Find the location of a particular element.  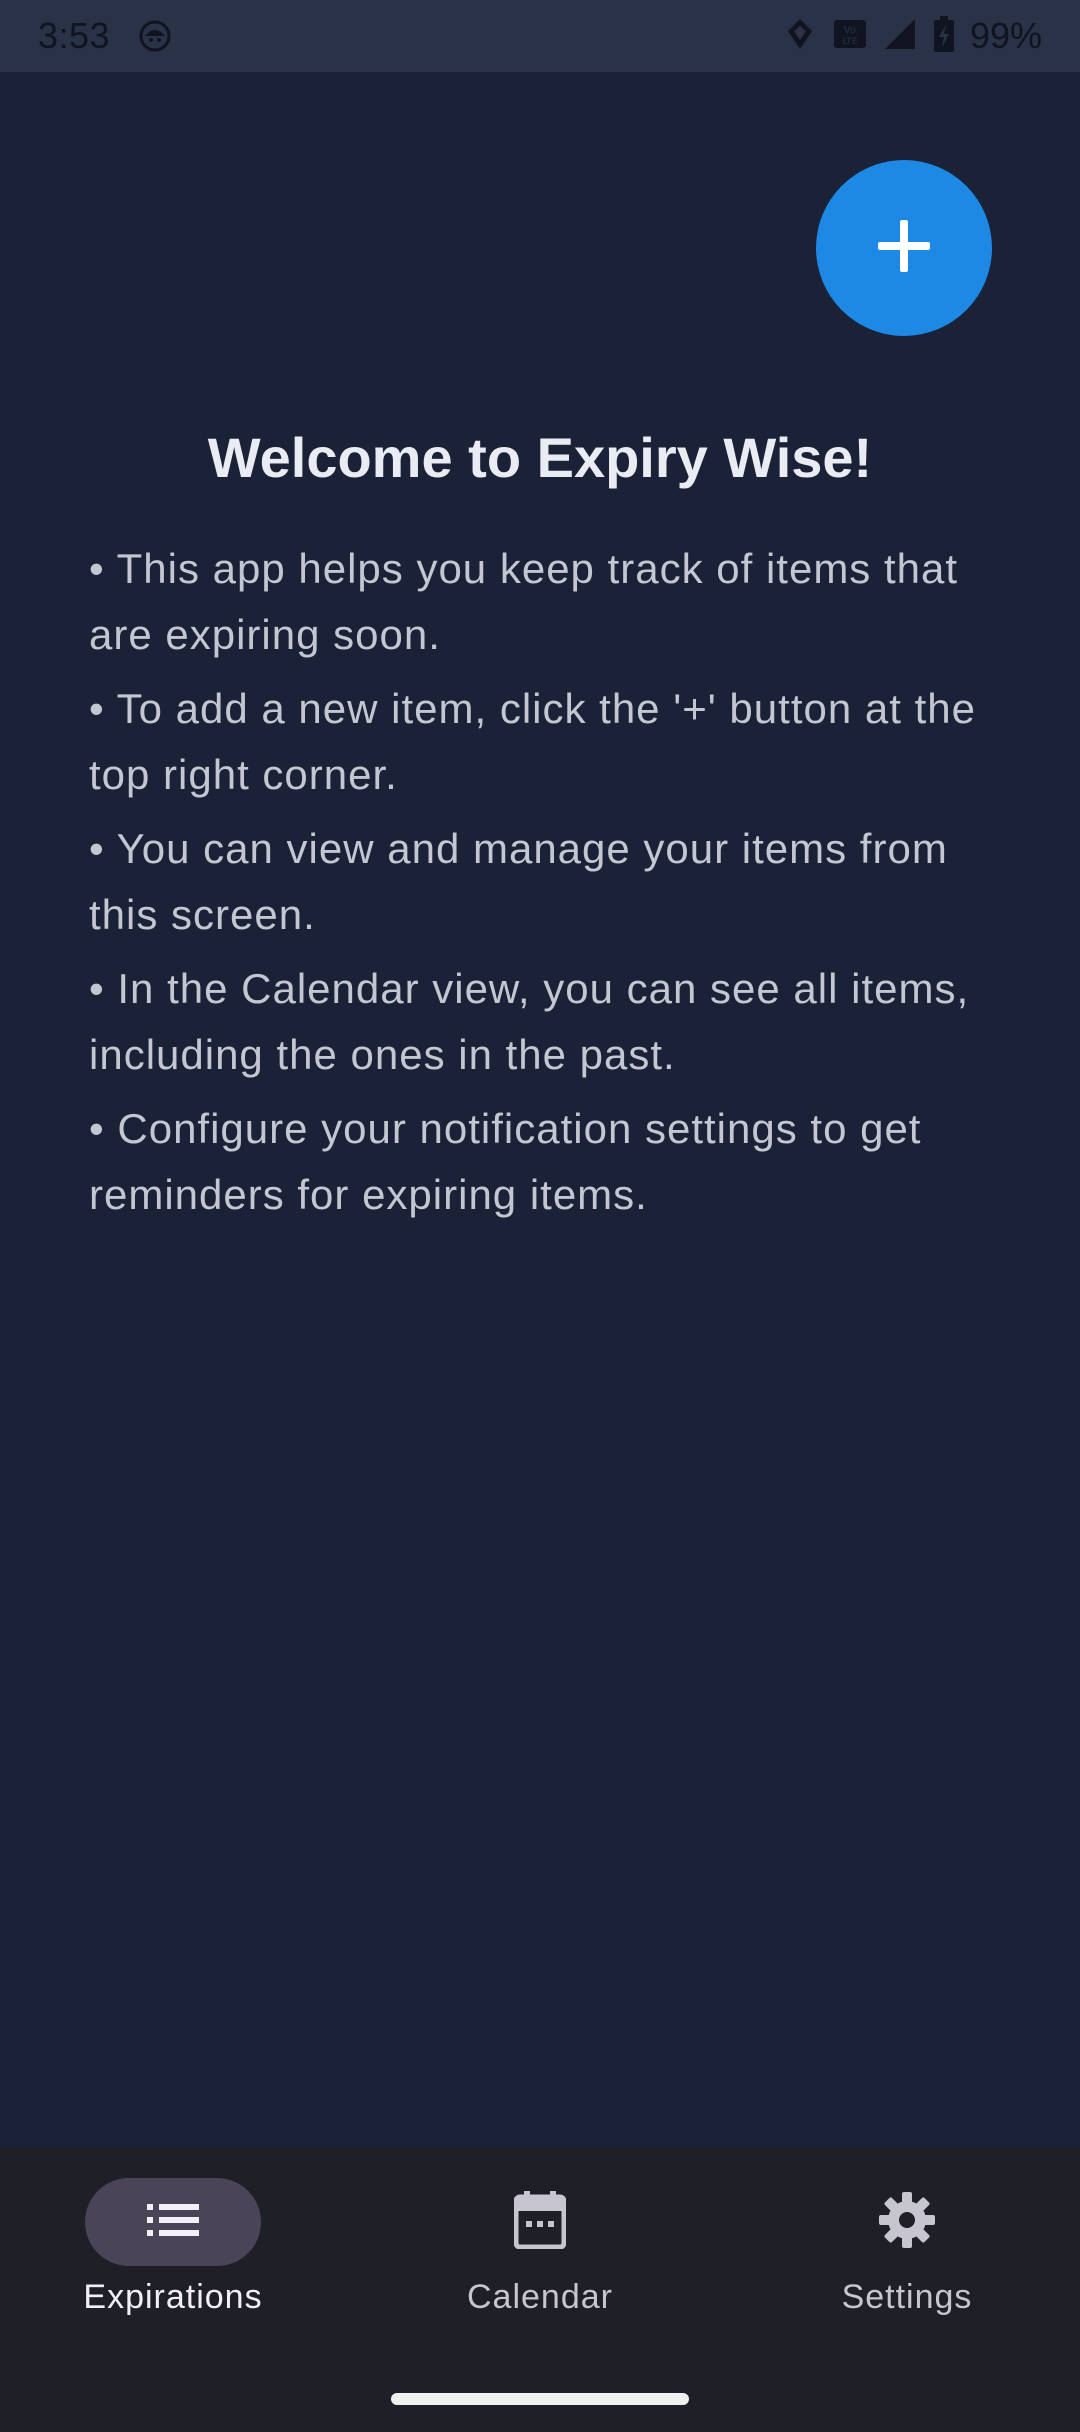

gear-icon is located at coordinates (907, 2222).